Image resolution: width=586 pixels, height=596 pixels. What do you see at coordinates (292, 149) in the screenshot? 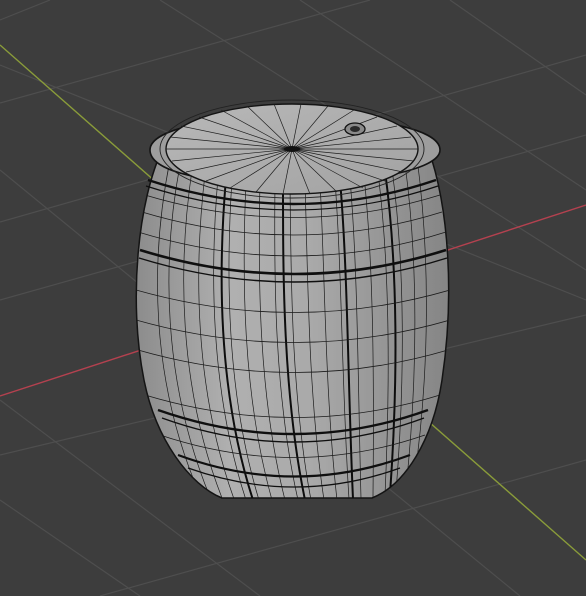
I see `lid-center-pole` at bounding box center [292, 149].